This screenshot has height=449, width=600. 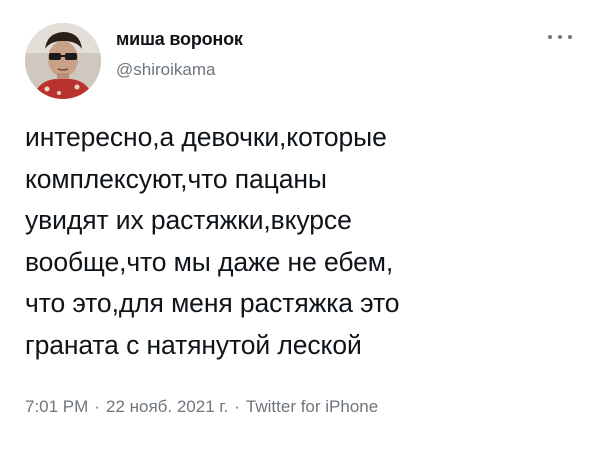 I want to click on tweet-source: Twitter for iPhone, so click(x=312, y=406).